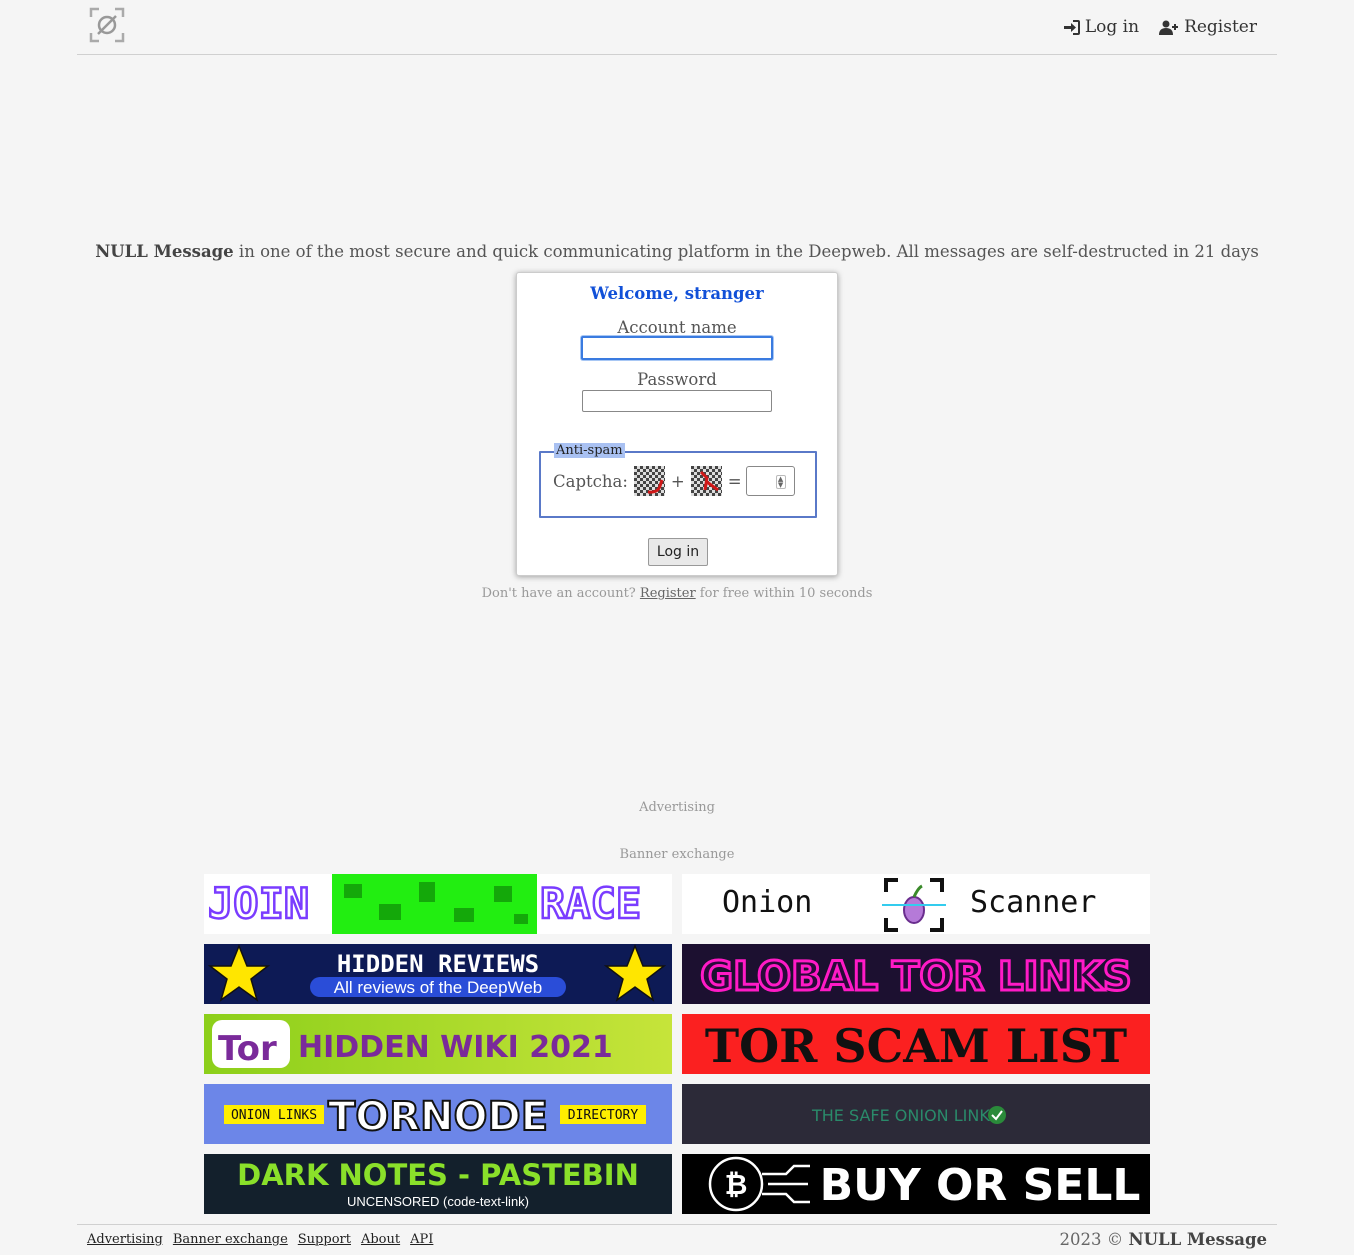 The height and width of the screenshot is (1255, 1354). What do you see at coordinates (915, 977) in the screenshot?
I see `banner-global-text: GLOBAL TOR LINKS` at bounding box center [915, 977].